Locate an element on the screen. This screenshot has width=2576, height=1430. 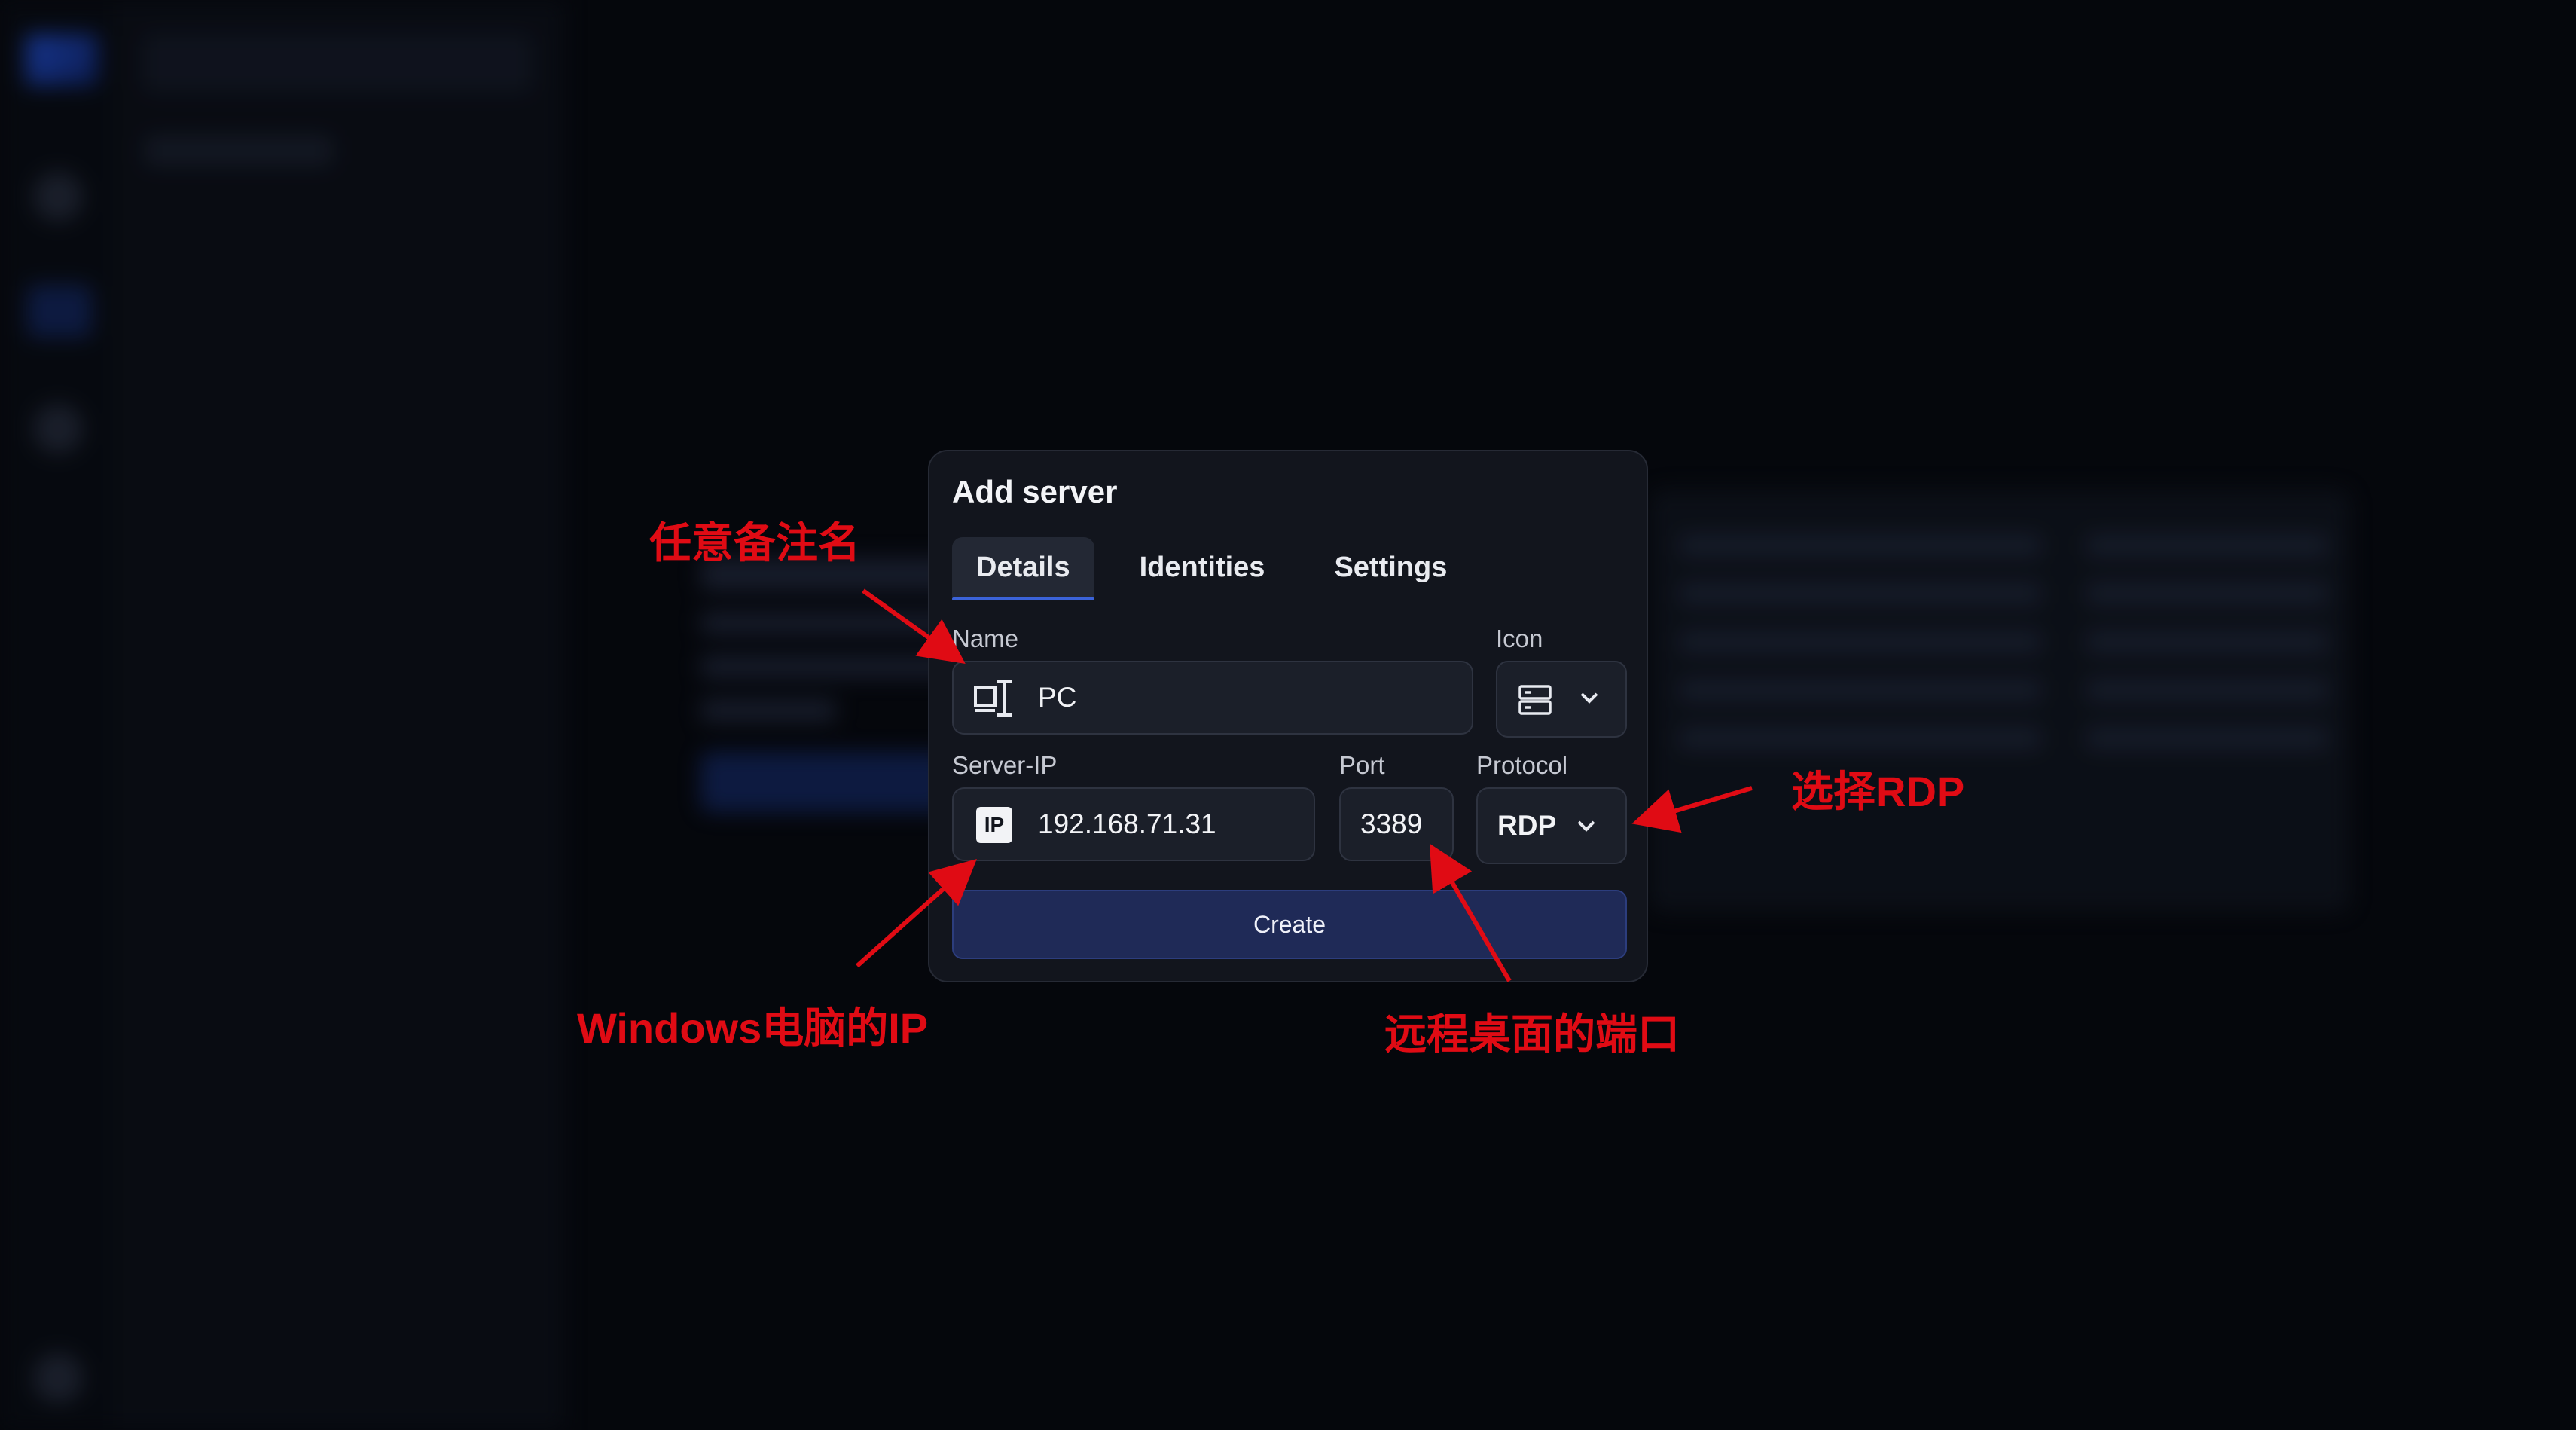
annotation-arrows is located at coordinates (1304, 785).